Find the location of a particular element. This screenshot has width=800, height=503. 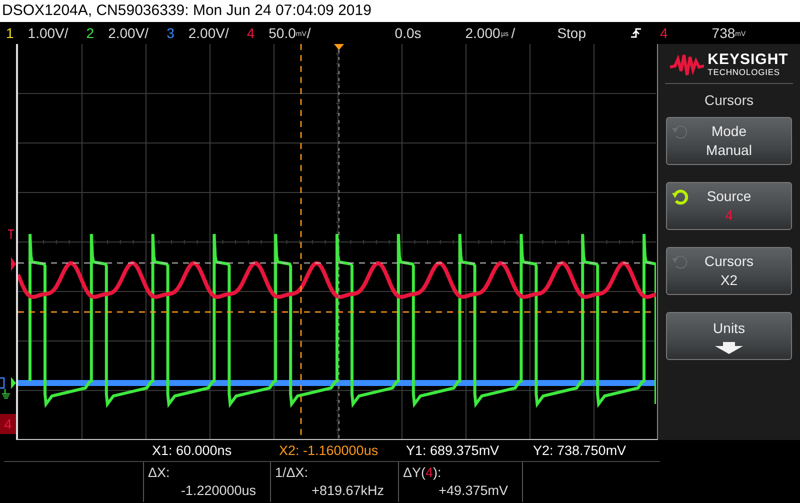

softkey-button: Source 4 is located at coordinates (729, 206).